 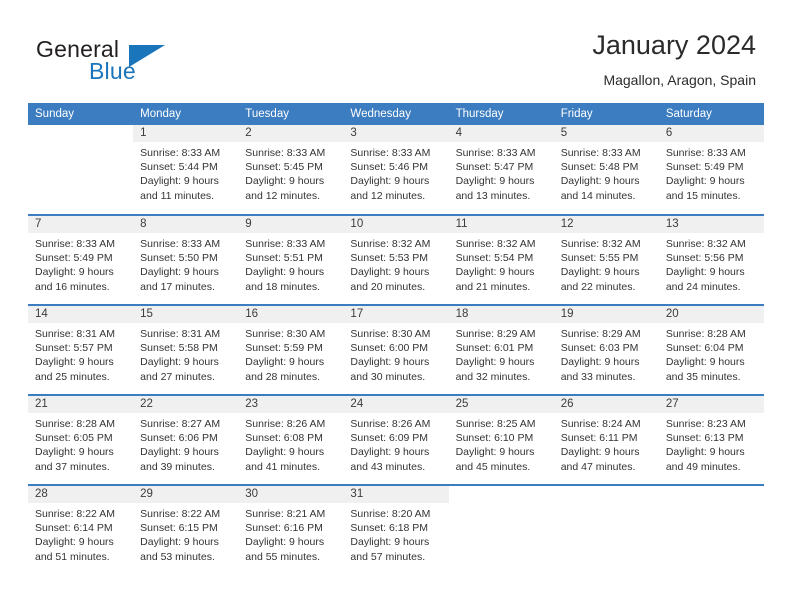 What do you see at coordinates (186, 494) in the screenshot?
I see `day-number: 29` at bounding box center [186, 494].